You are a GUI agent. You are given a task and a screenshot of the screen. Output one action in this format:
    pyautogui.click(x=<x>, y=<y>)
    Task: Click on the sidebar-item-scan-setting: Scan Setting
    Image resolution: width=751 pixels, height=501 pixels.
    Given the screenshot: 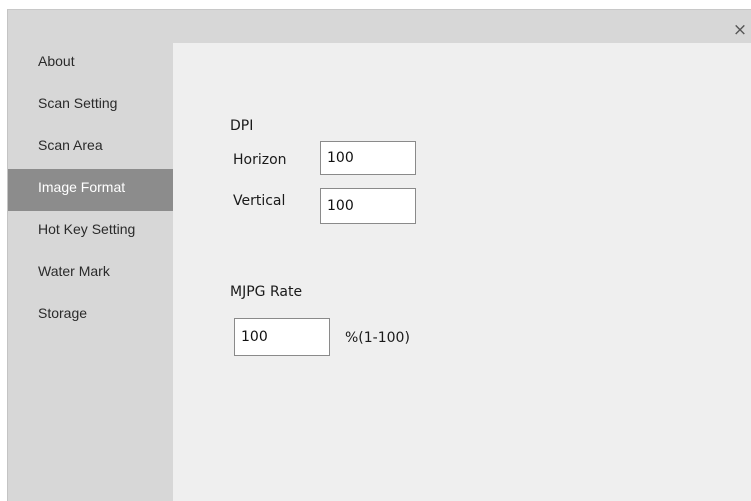 What is the action you would take?
    pyautogui.click(x=90, y=106)
    